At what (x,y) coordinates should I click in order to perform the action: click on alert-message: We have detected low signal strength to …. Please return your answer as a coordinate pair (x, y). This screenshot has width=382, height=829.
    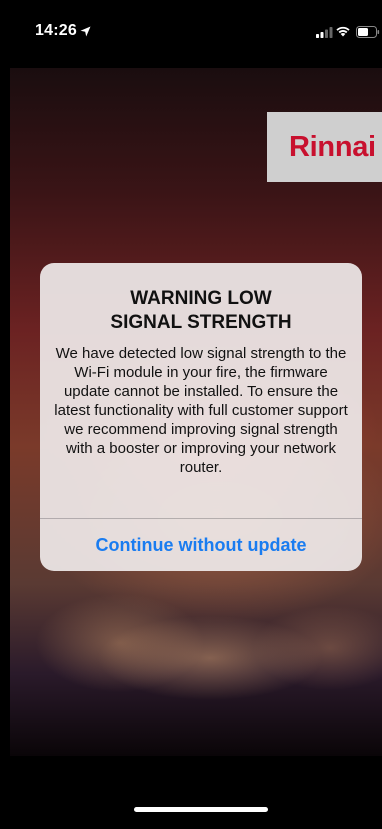
    Looking at the image, I should click on (201, 410).